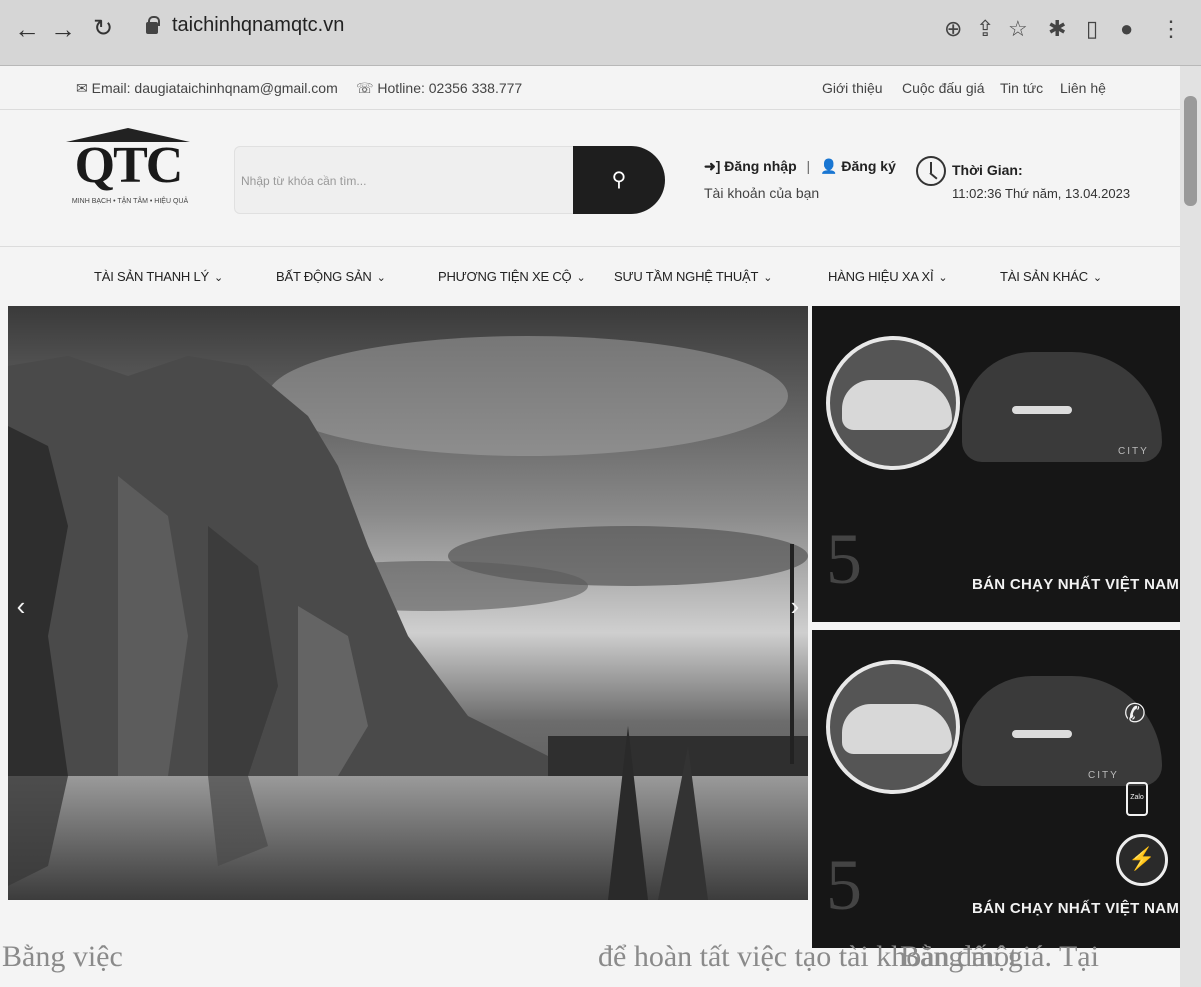 Image resolution: width=1201 pixels, height=987 pixels. I want to click on nav-tai-san-khac: TÀI SẢN KHÁC ⌄, so click(1051, 276).